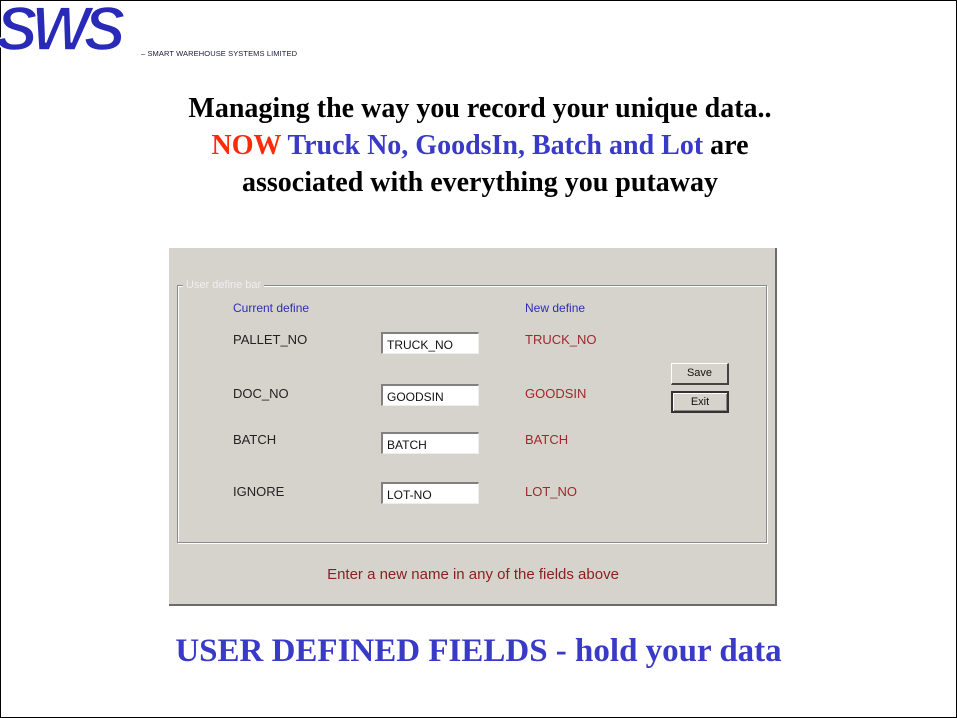 The width and height of the screenshot is (957, 718). What do you see at coordinates (430, 443) in the screenshot?
I see `new-name-input-3: BATCH` at bounding box center [430, 443].